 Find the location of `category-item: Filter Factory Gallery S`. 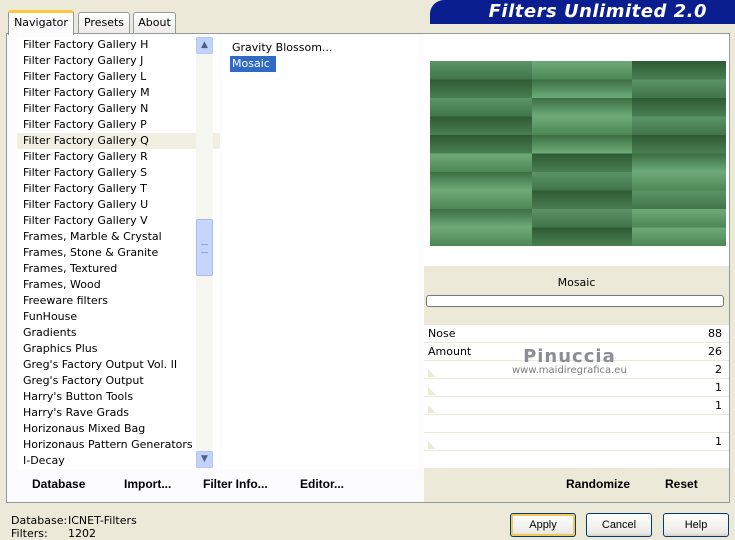

category-item: Filter Factory Gallery S is located at coordinates (118, 173).